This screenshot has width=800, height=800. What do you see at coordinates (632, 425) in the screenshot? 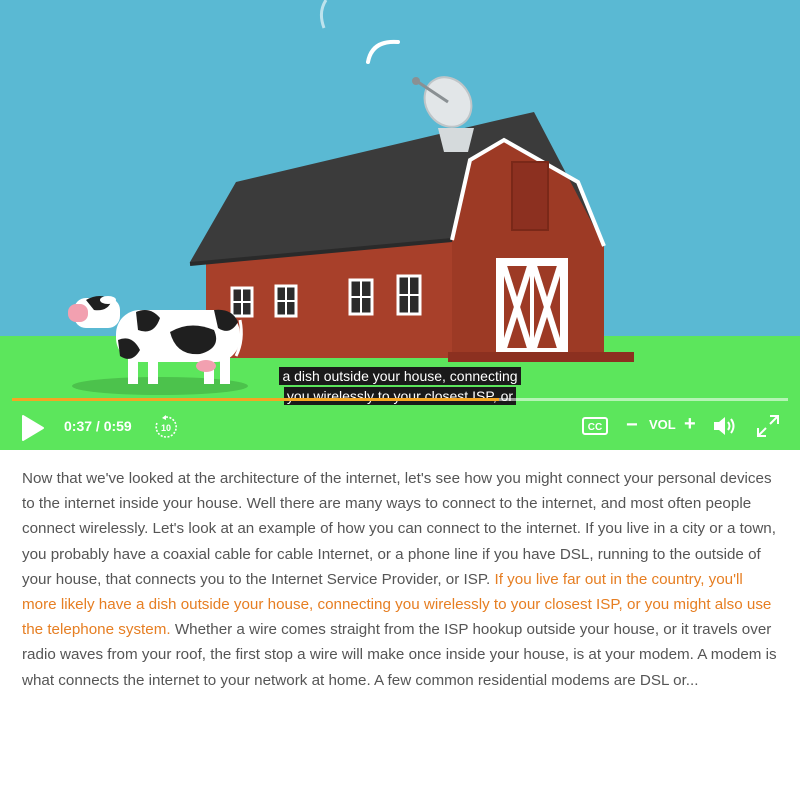
I see `volume-down-button: −` at bounding box center [632, 425].